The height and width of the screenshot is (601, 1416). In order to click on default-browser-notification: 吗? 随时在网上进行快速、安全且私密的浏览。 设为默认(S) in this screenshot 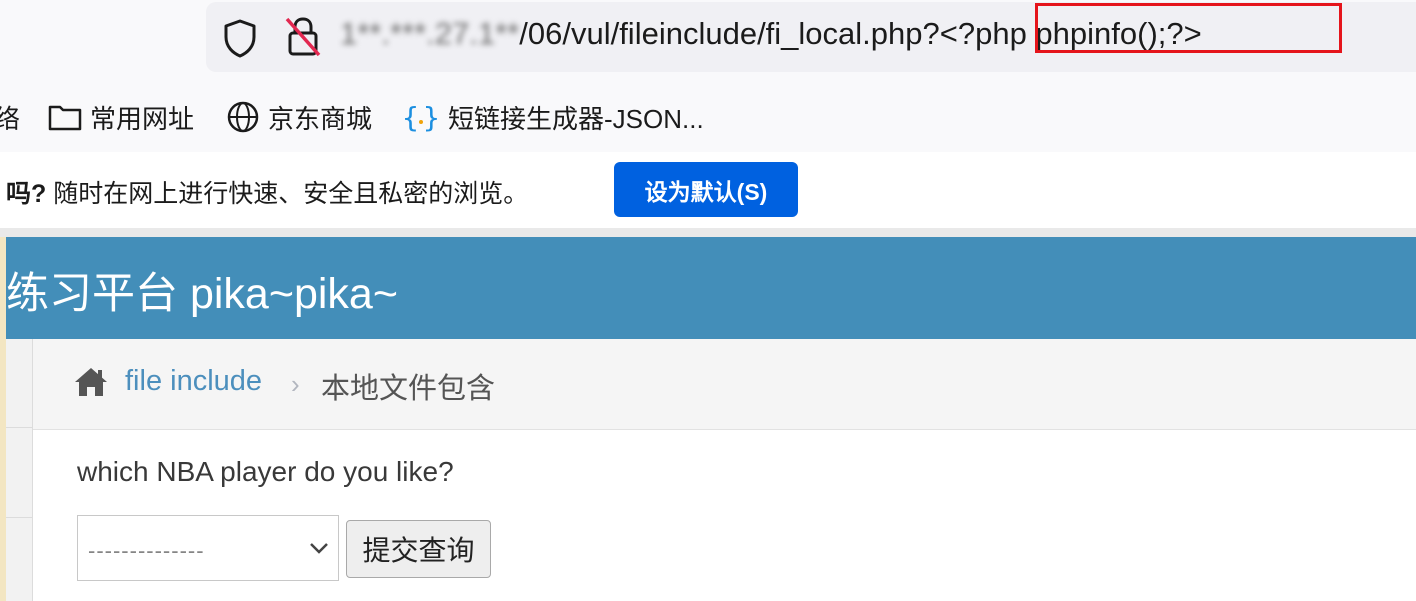, I will do `click(708, 190)`.